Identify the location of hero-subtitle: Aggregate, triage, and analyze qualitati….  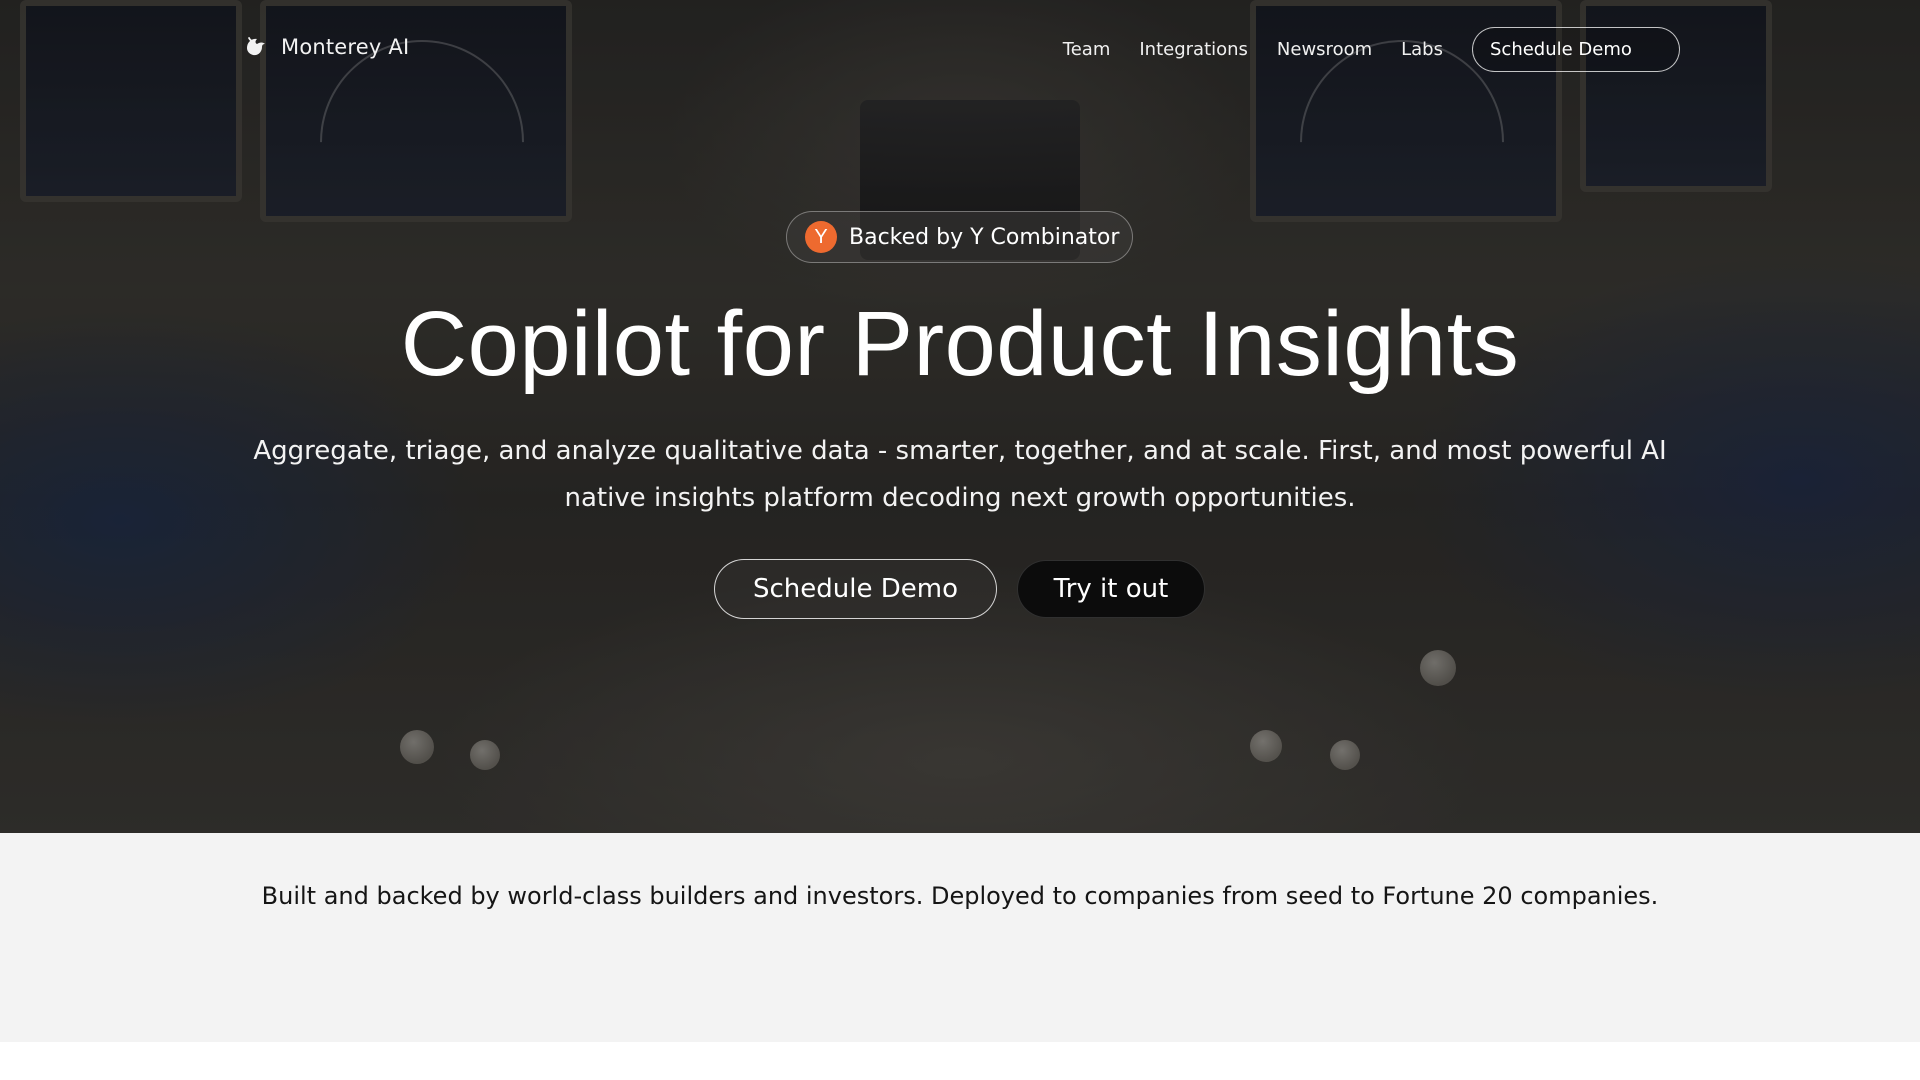
(960, 474).